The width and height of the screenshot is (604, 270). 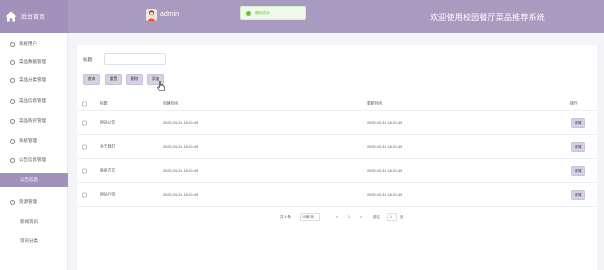 I want to click on sidebar-item-news-category: 资讯分类, so click(x=34, y=241).